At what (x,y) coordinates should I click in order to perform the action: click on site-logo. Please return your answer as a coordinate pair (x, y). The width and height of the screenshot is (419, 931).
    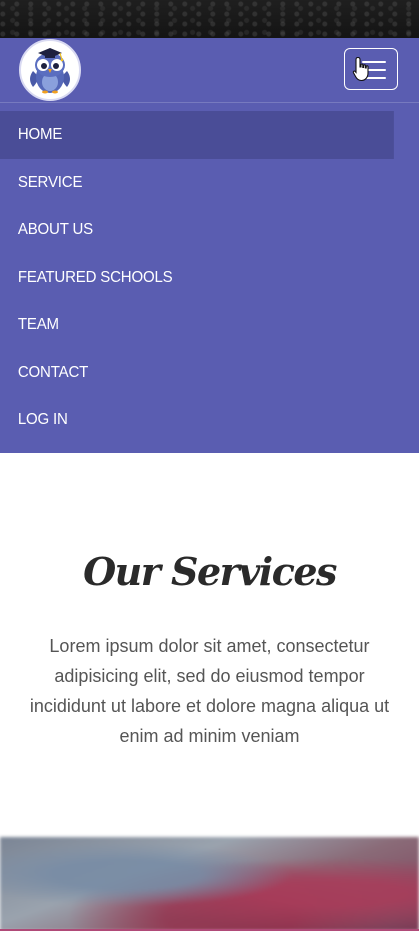
    Looking at the image, I should click on (50, 70).